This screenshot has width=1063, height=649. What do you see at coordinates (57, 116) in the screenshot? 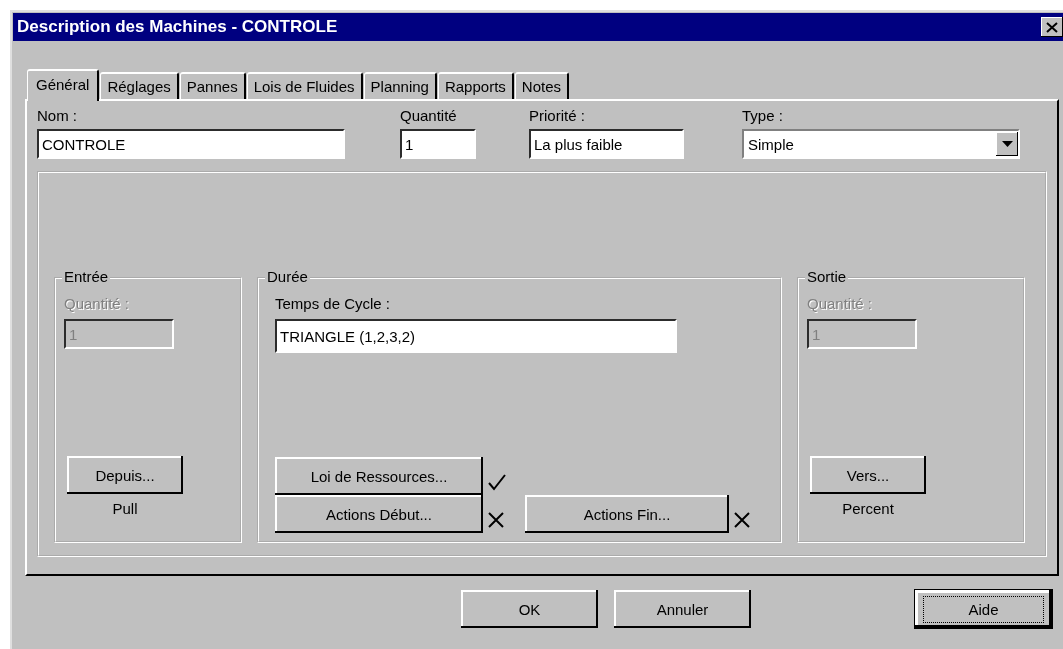
I see `field-label: Nom :` at bounding box center [57, 116].